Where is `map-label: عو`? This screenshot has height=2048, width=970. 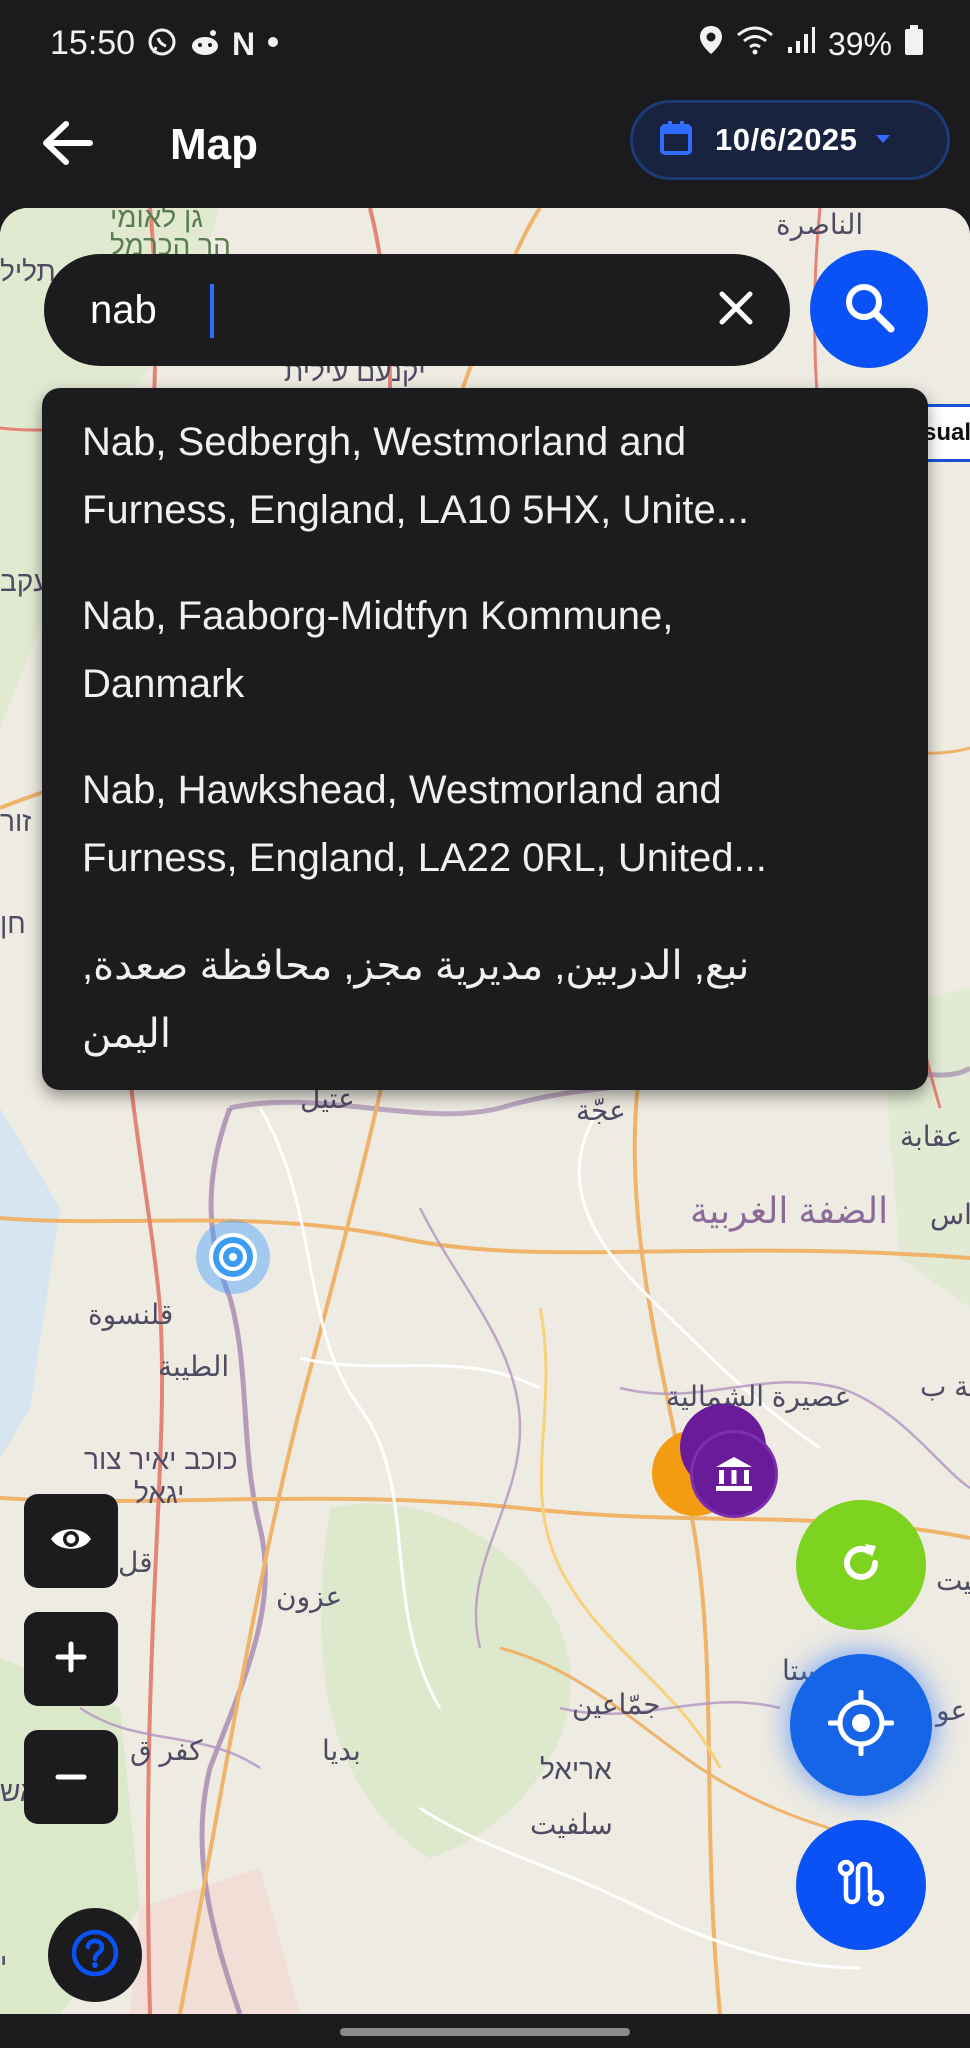
map-label: عو is located at coordinates (952, 1710).